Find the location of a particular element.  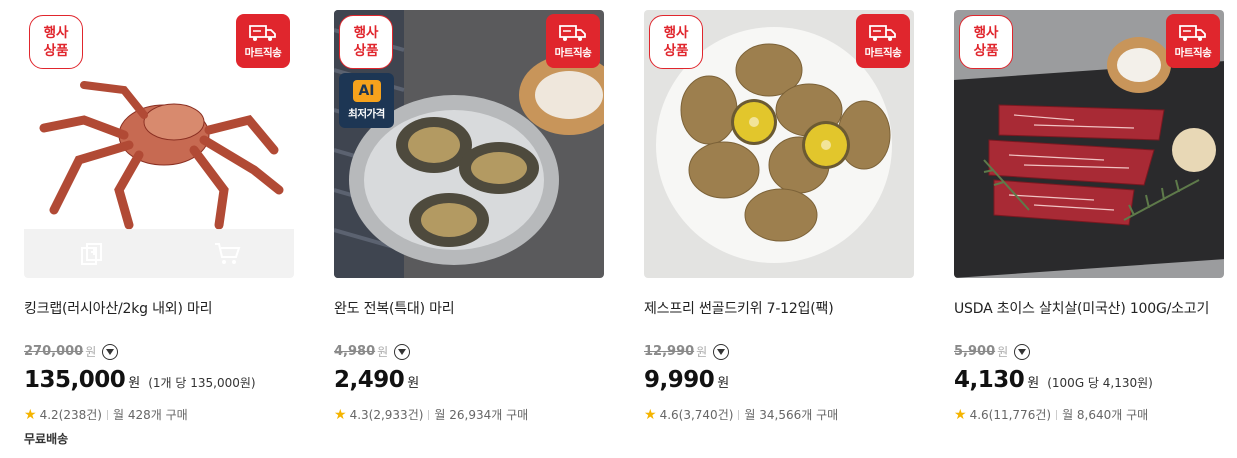

product-title: 제스프리 썬골드키위 7-12입(팩) is located at coordinates (779, 308).